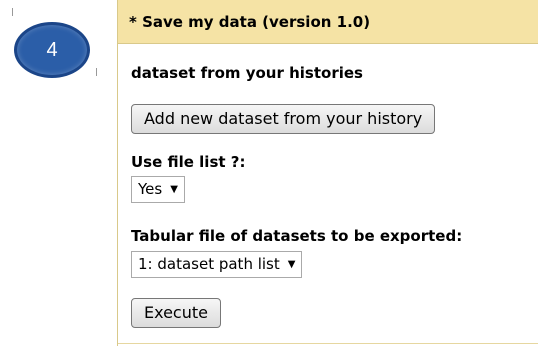  Describe the element at coordinates (297, 236) in the screenshot. I see `tabular-file-label: Tabular file of datasets to be exported:` at that location.